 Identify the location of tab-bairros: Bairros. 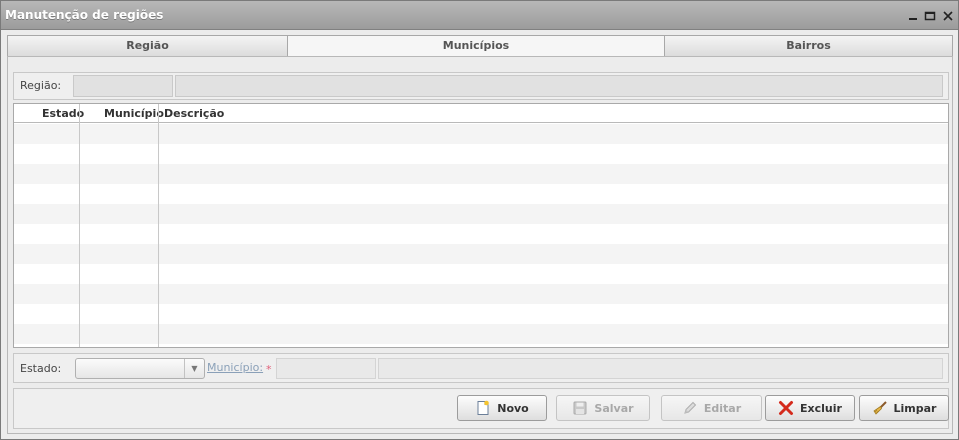
(808, 46).